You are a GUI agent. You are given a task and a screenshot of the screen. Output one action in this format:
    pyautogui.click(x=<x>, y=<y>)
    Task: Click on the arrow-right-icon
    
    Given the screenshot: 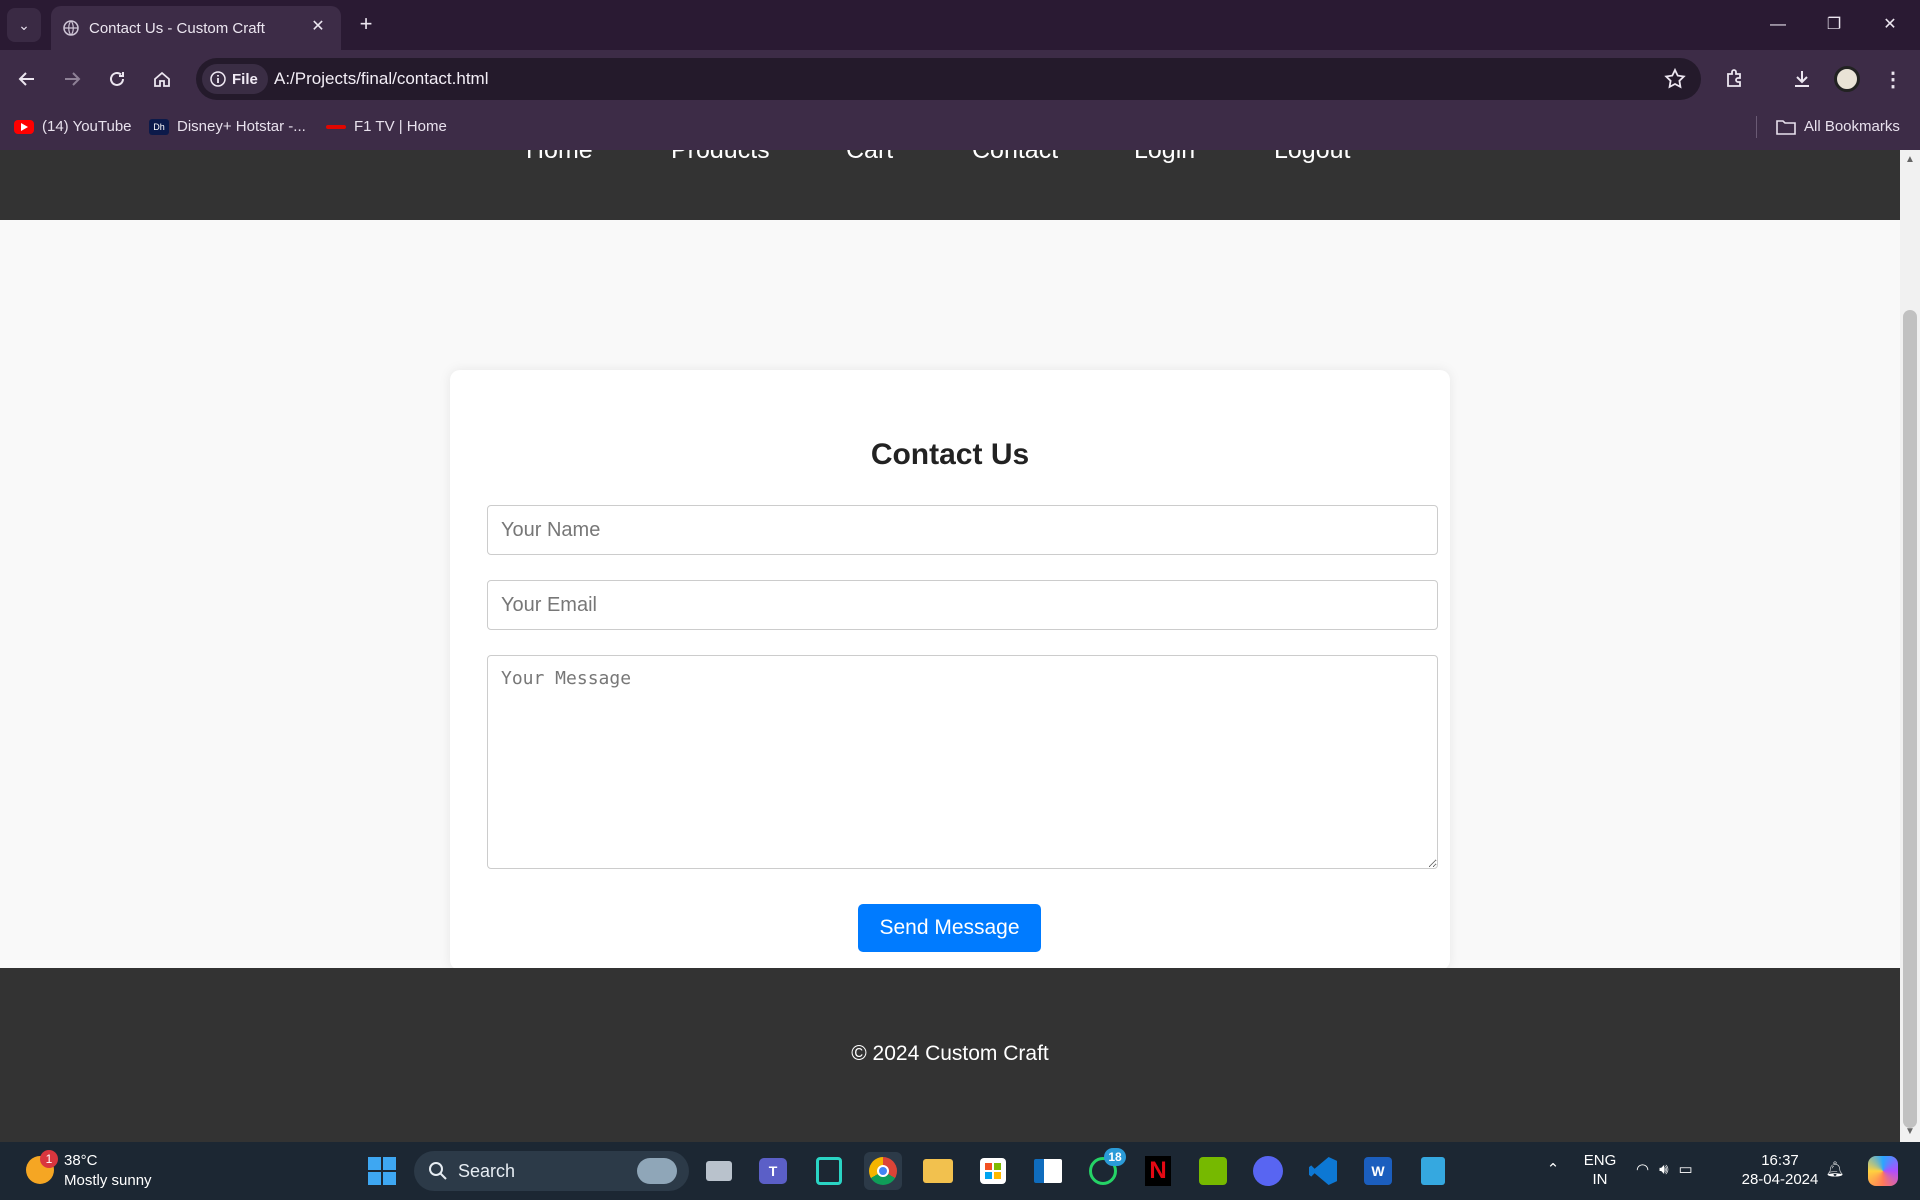 What is the action you would take?
    pyautogui.click(x=73, y=79)
    